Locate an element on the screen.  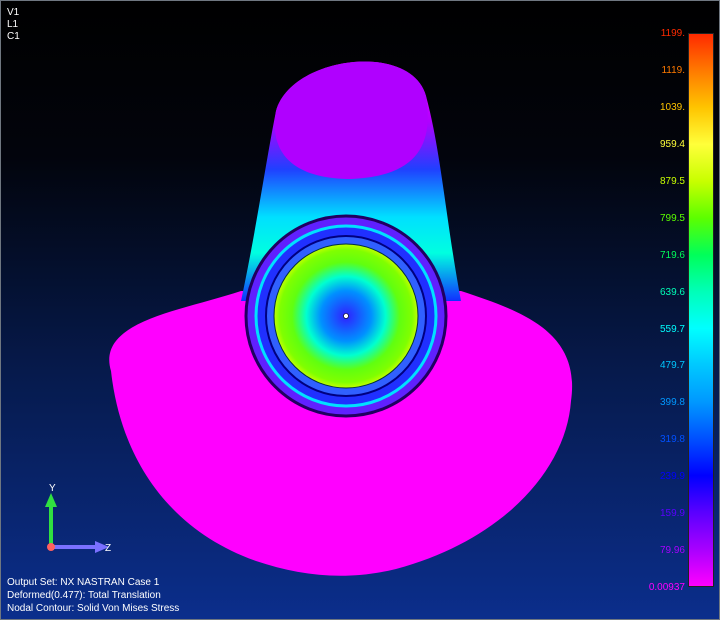
z-axis-label: Z is located at coordinates (108, 548).